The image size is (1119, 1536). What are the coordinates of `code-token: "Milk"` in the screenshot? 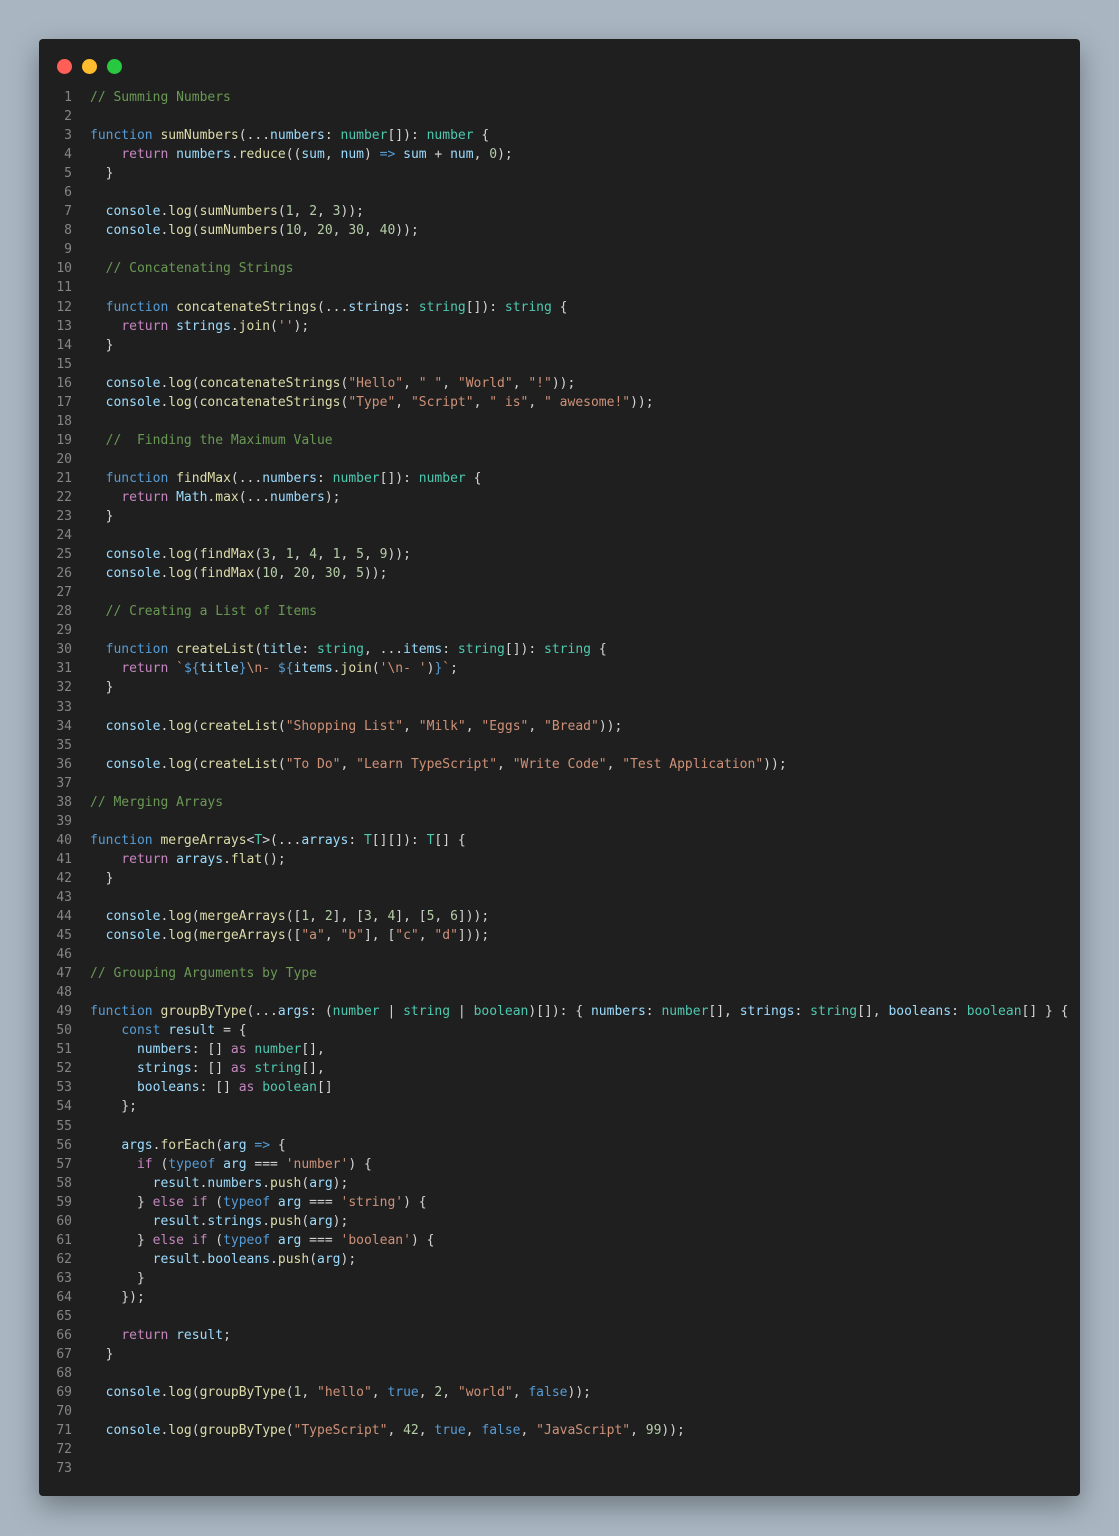 It's located at (442, 726).